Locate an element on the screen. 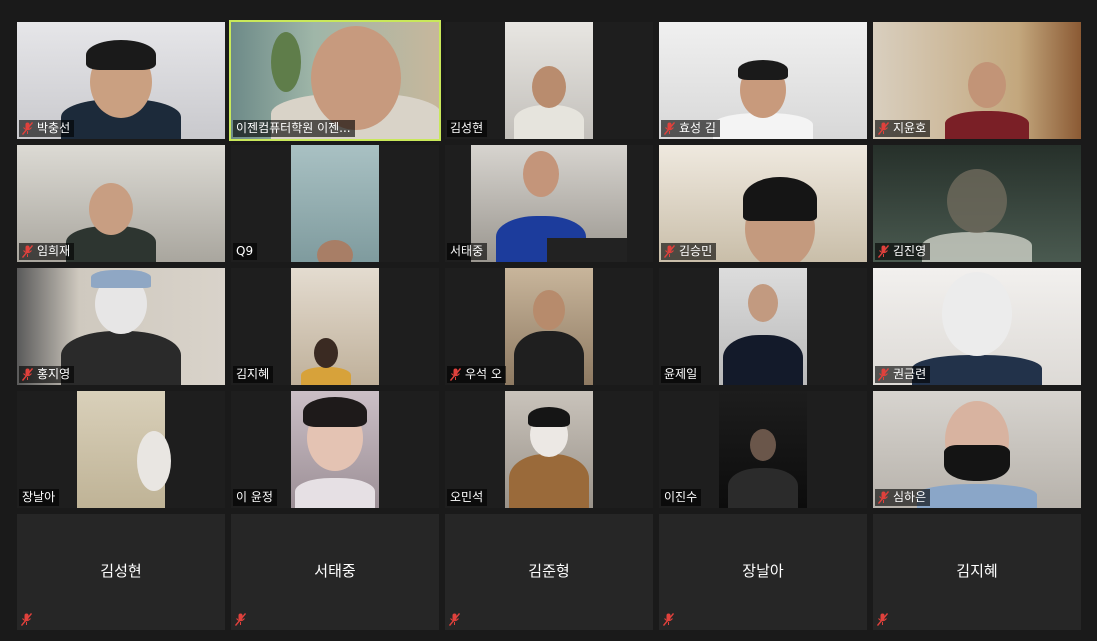 Image resolution: width=1097 pixels, height=641 pixels. participant-name-label: 오민석 is located at coordinates (467, 497).